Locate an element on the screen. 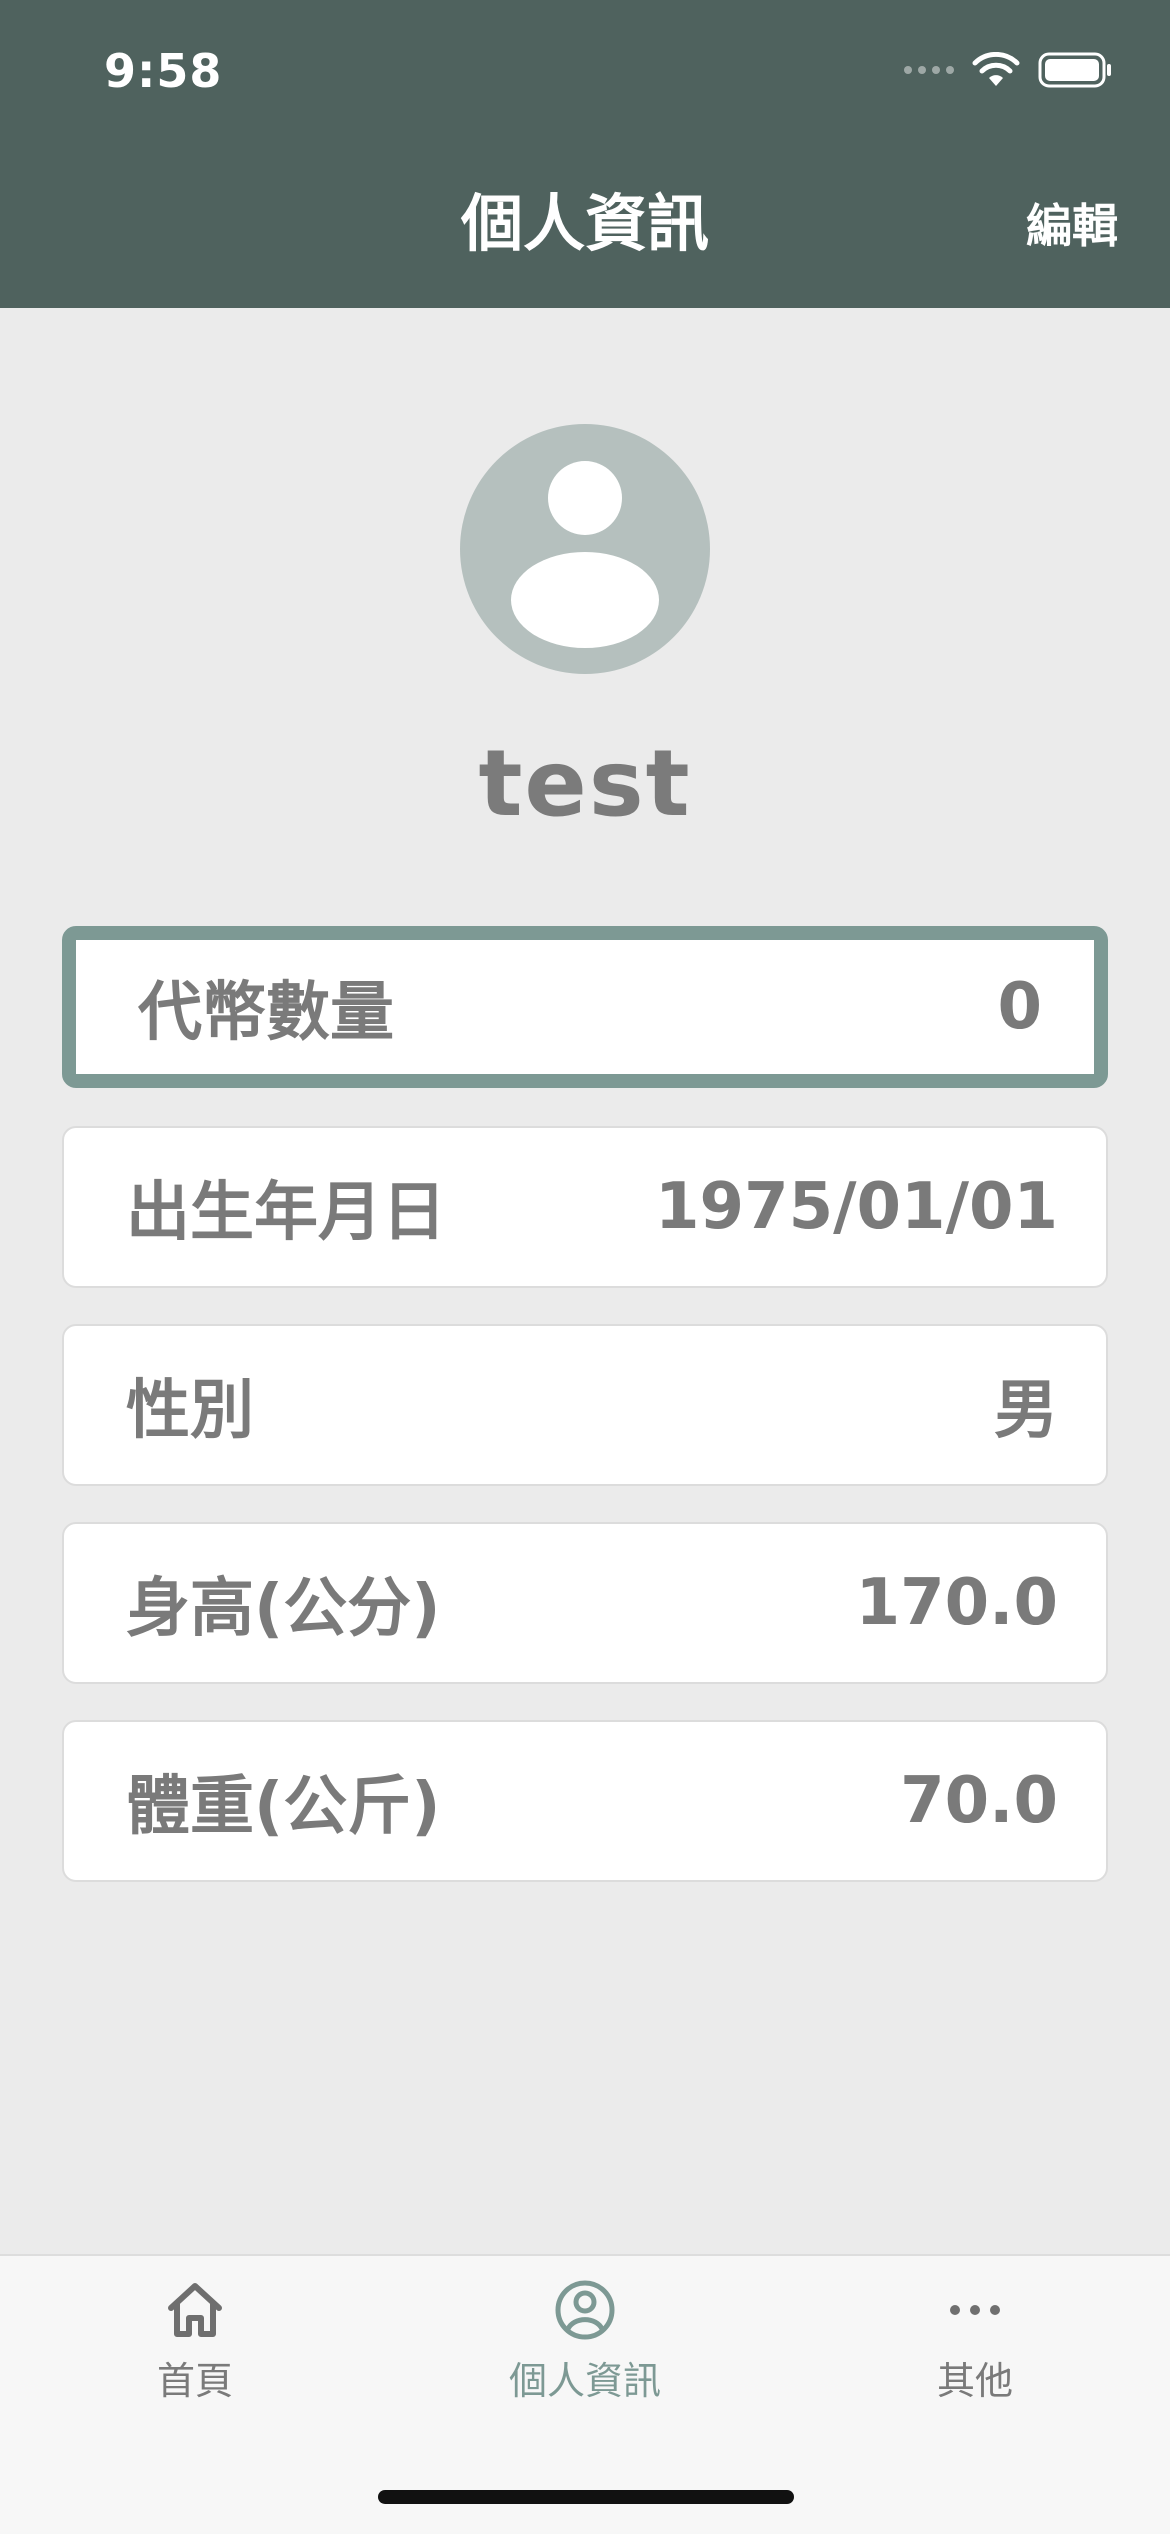  tab-label: 個人資訊 is located at coordinates (584, 2381).